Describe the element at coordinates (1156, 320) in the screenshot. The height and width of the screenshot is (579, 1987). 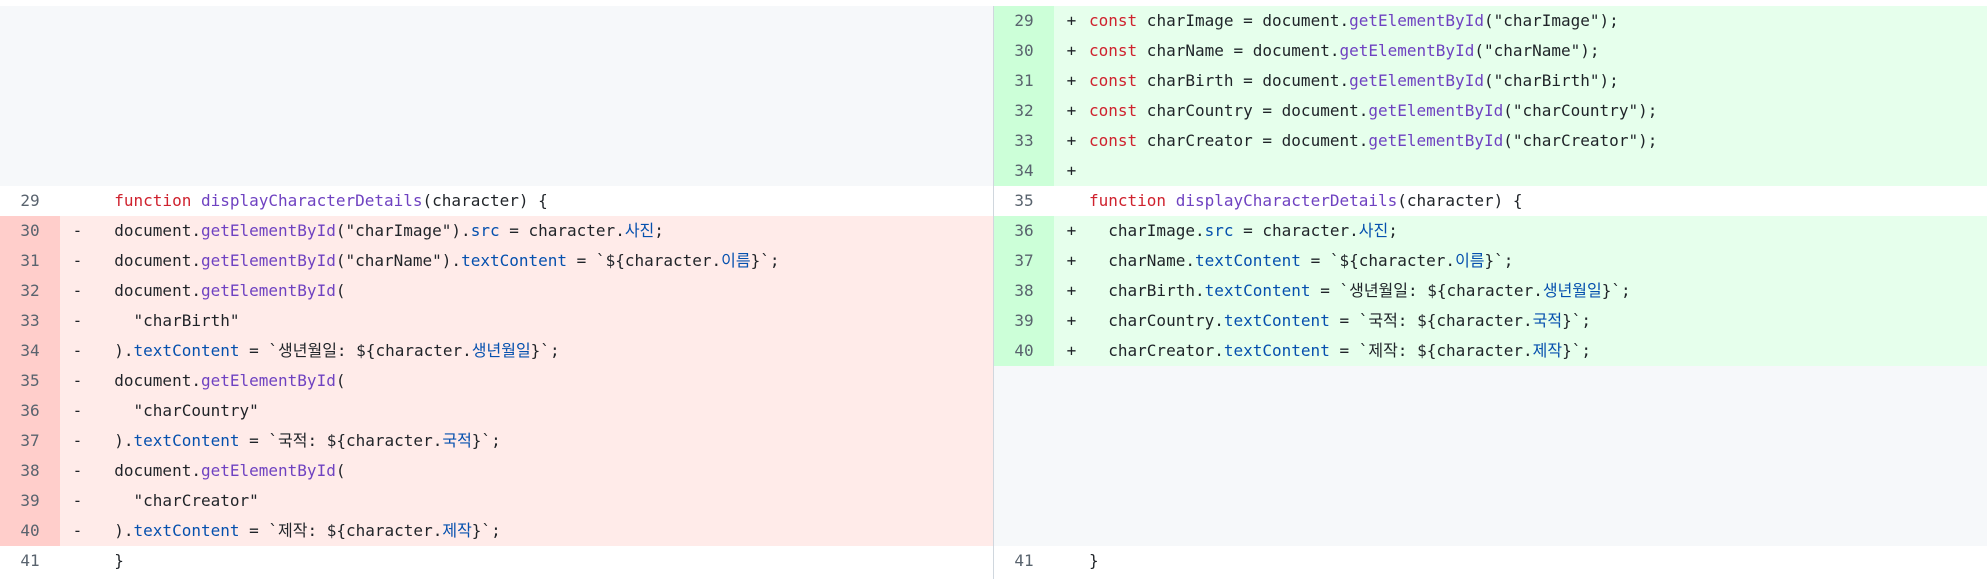
I see `code-token: charCountry.` at that location.